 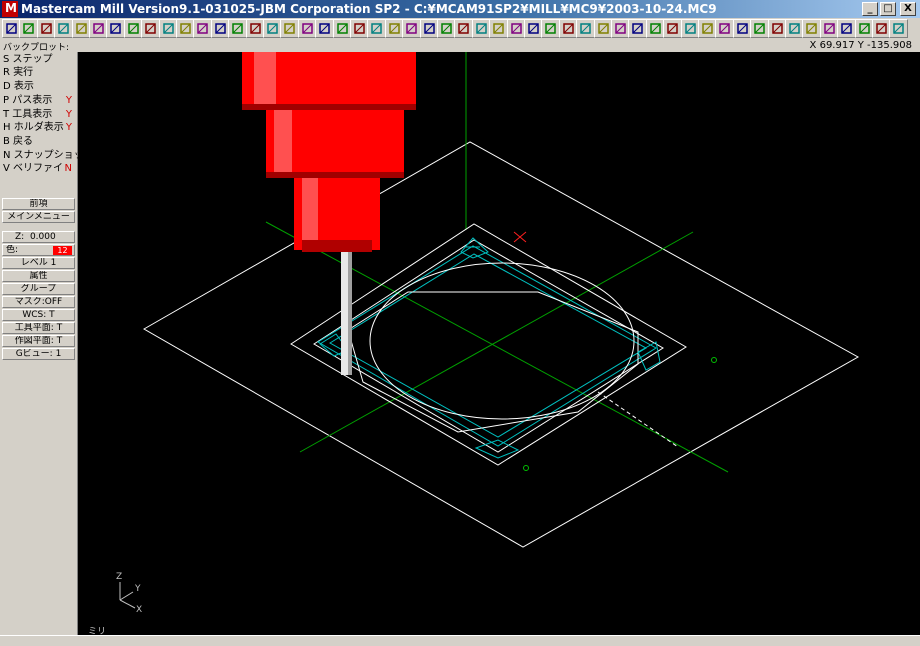 What do you see at coordinates (337, 246) in the screenshot?
I see `tool-holder-tip` at bounding box center [337, 246].